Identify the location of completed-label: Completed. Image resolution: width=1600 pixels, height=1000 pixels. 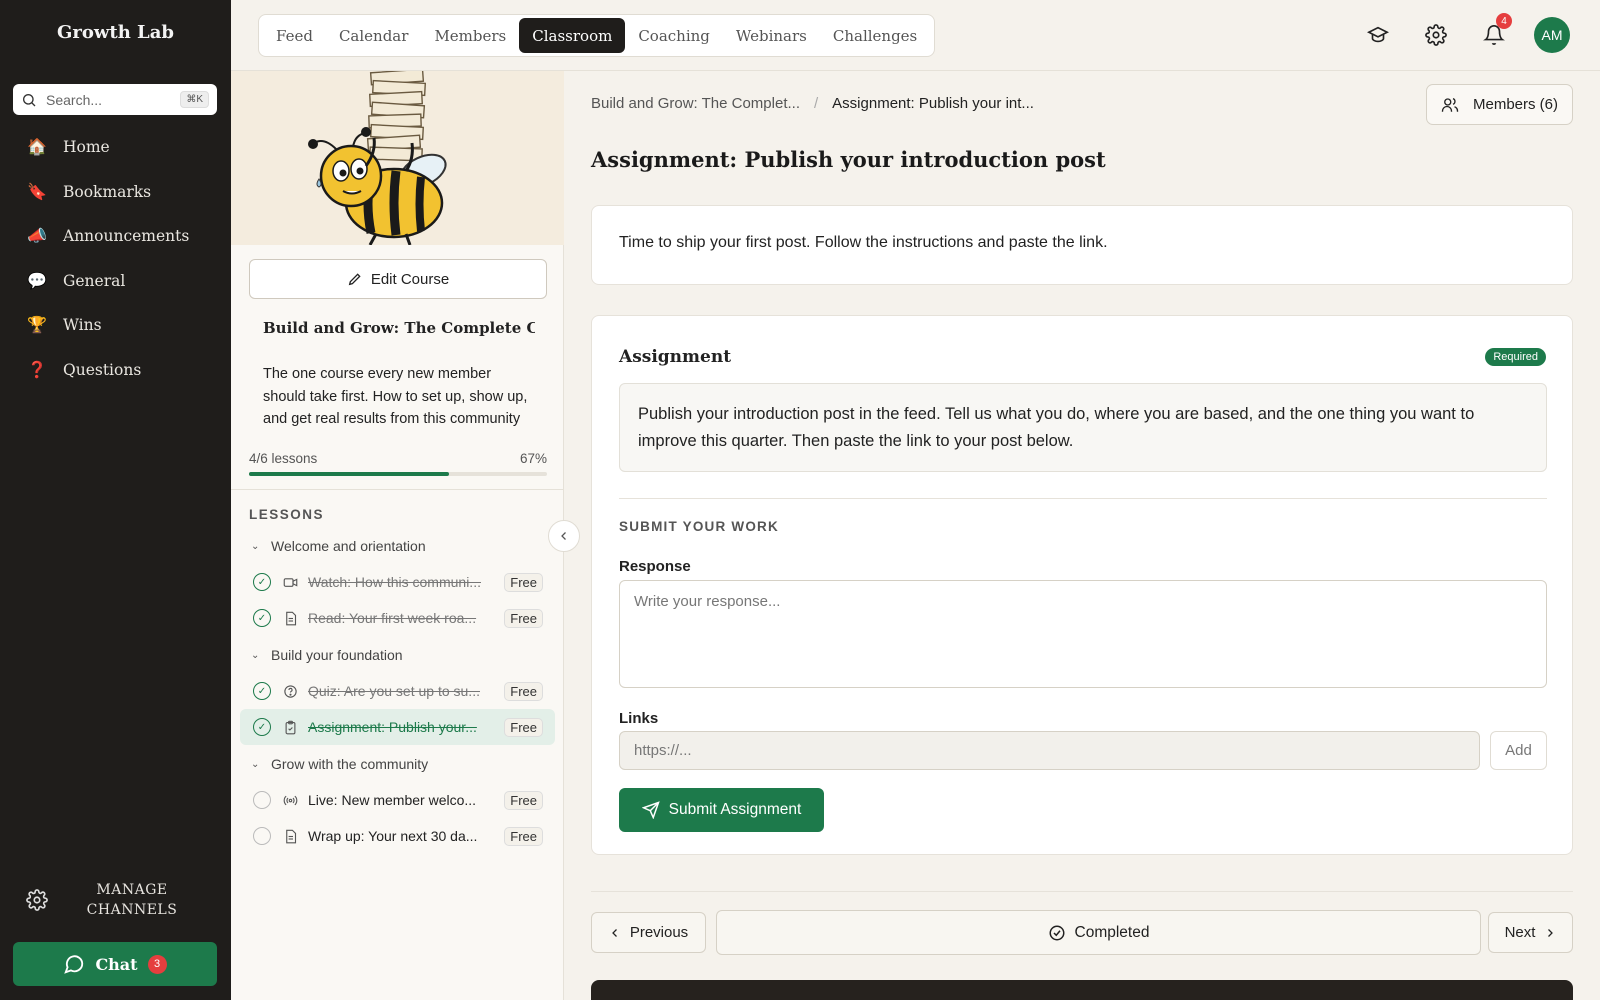
(1112, 932).